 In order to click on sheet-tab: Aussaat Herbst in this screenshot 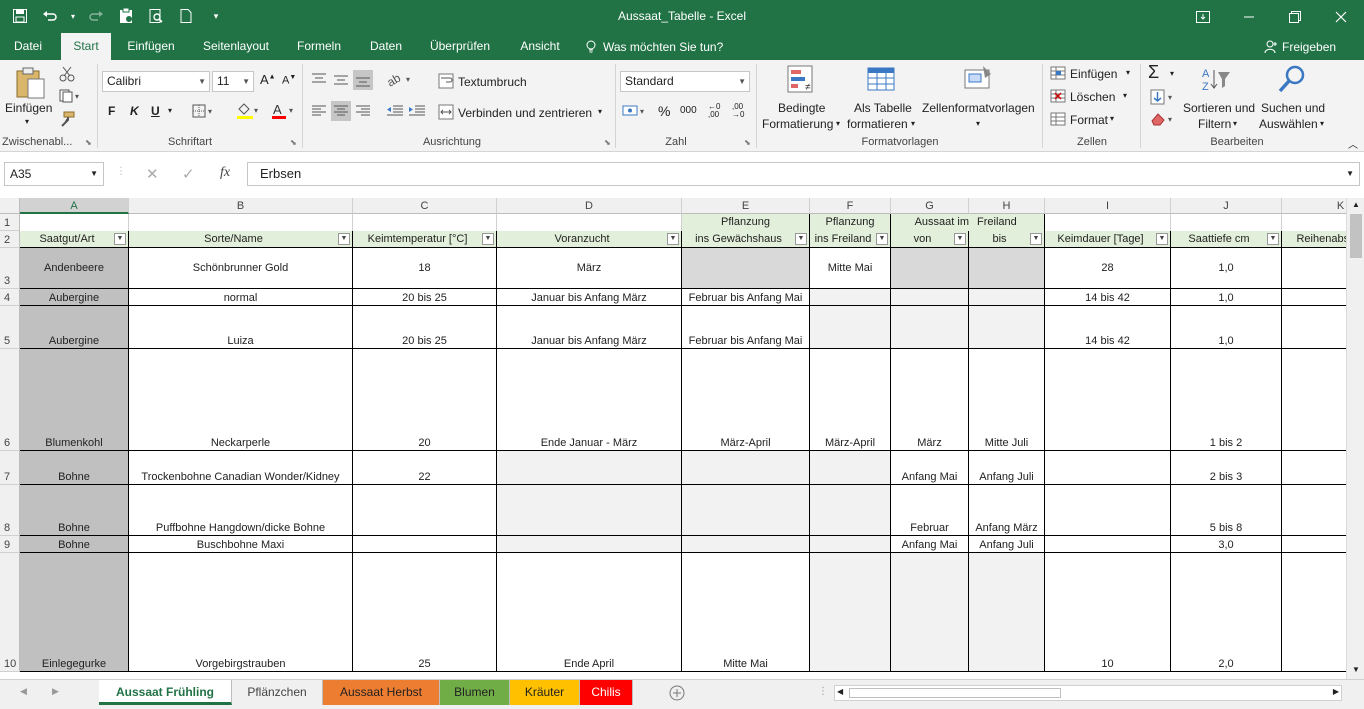, I will do `click(381, 692)`.